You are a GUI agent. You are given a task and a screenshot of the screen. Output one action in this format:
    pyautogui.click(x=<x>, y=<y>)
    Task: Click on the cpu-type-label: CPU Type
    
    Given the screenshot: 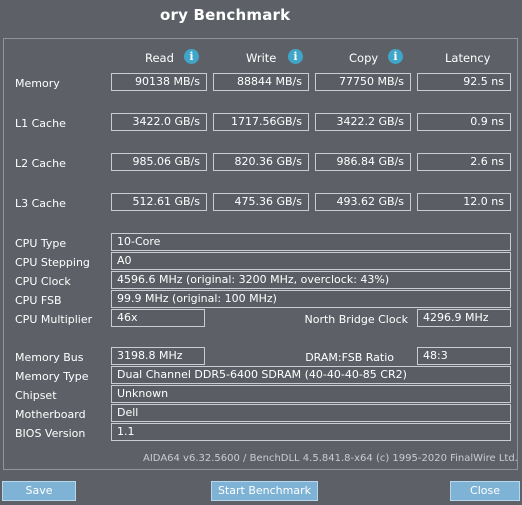 What is the action you would take?
    pyautogui.click(x=41, y=243)
    